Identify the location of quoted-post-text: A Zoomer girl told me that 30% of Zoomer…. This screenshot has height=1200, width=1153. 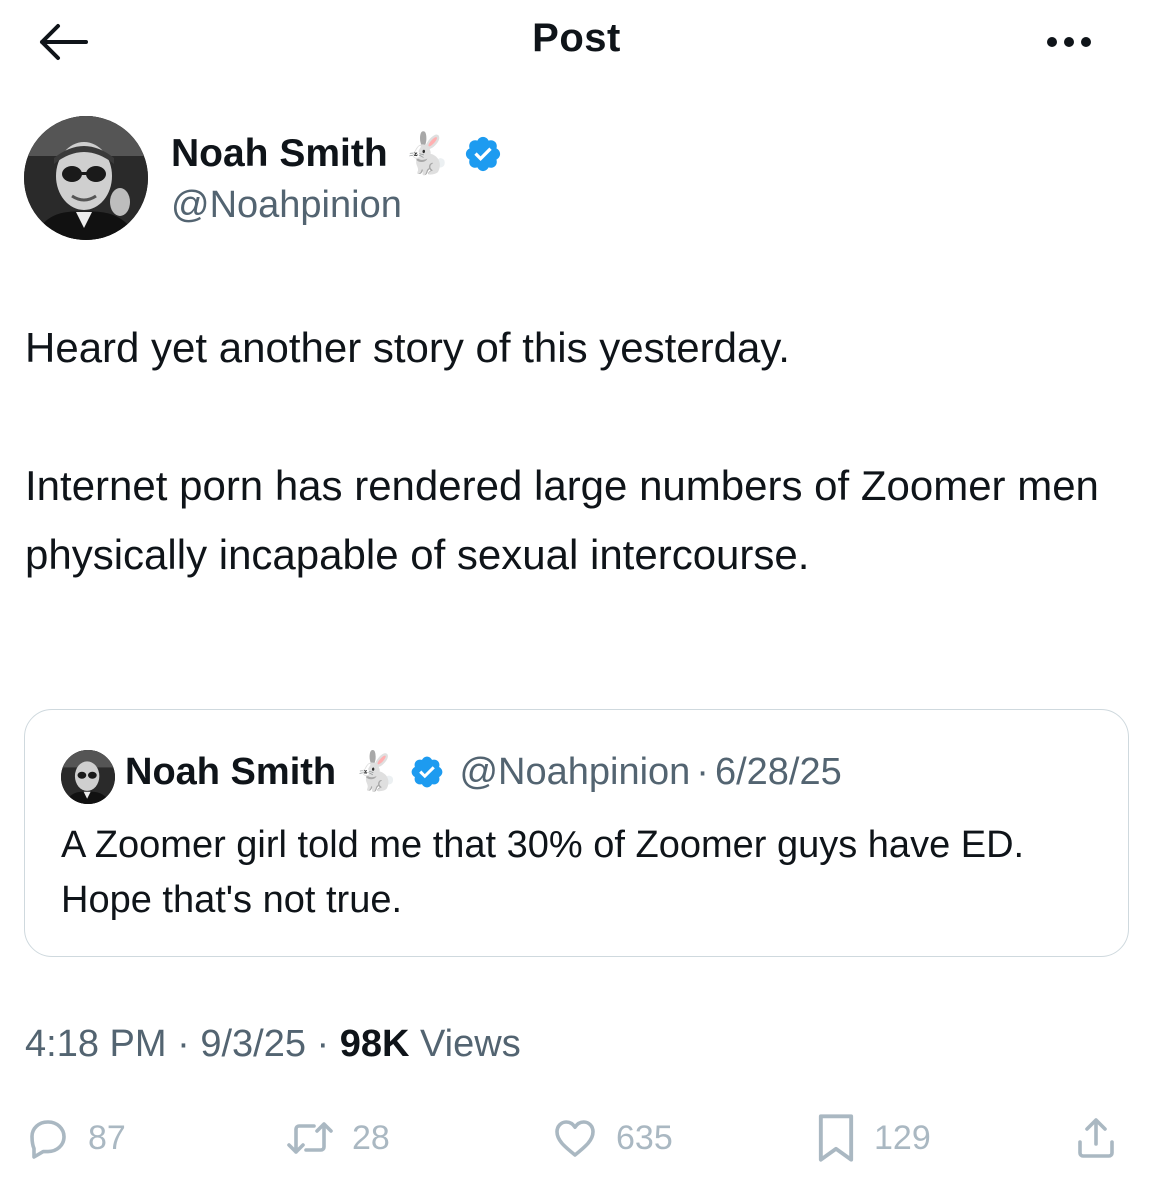
(543, 872).